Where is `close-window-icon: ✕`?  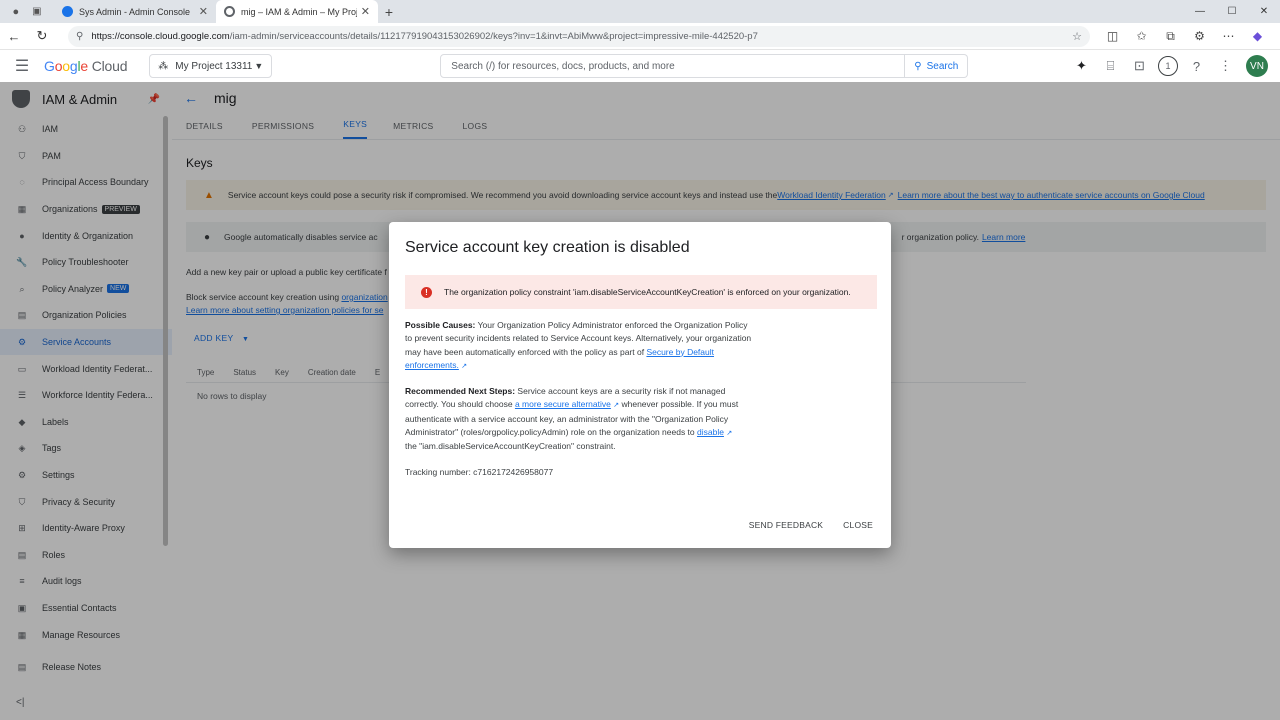
close-window-icon: ✕ is located at coordinates (1264, 11).